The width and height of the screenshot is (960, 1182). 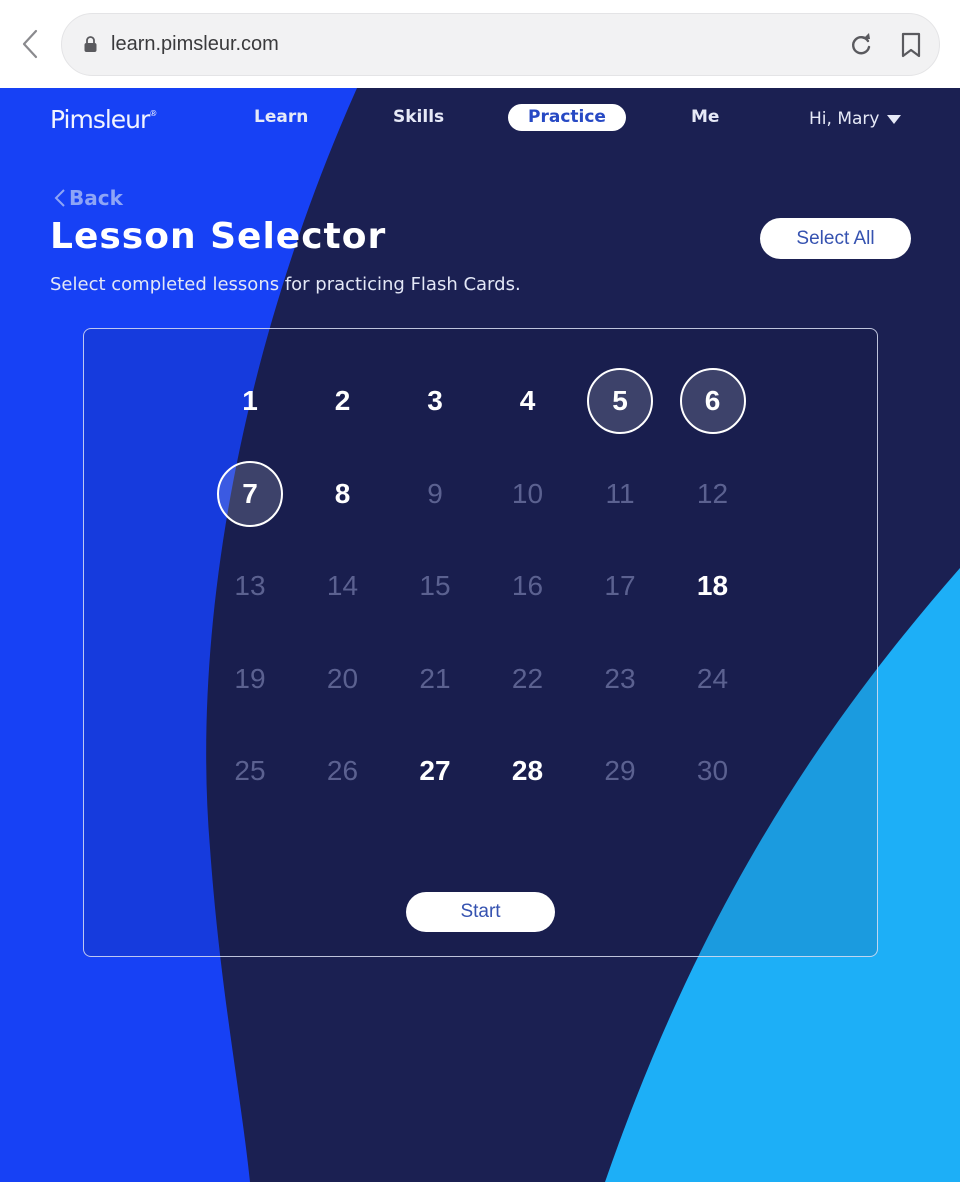 I want to click on lesson-17-button: 17, so click(x=620, y=585).